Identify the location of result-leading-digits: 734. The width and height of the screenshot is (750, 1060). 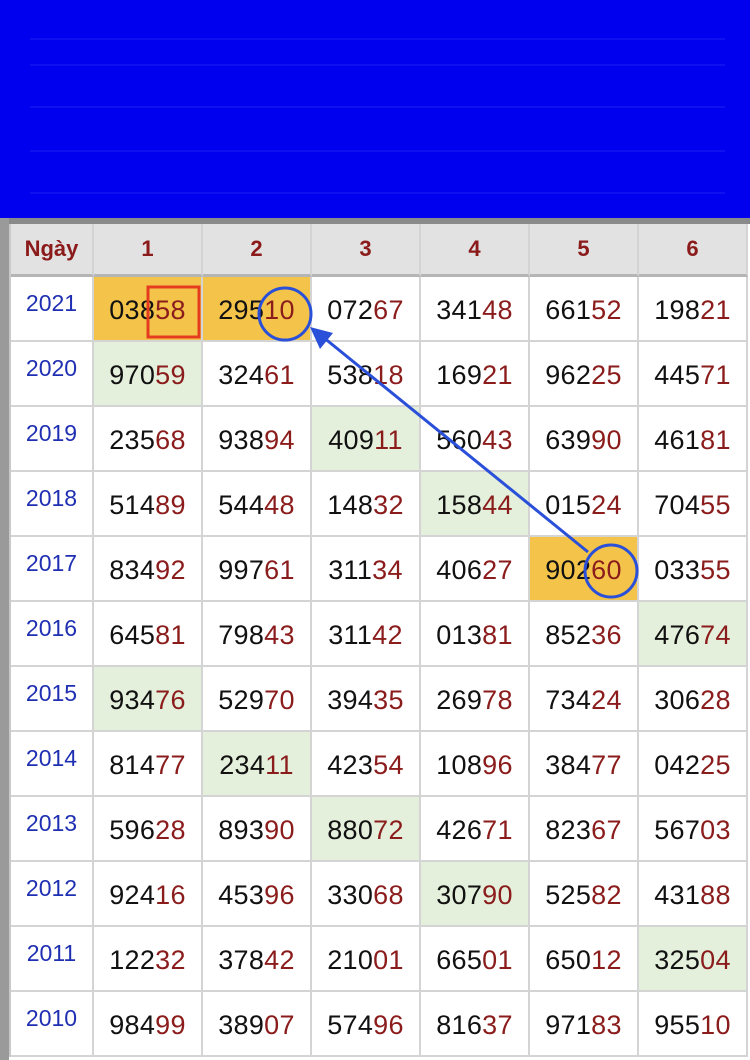
(568, 700).